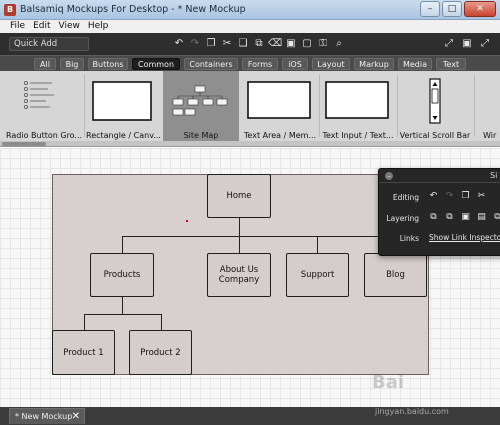  What do you see at coordinates (10, 10) in the screenshot?
I see `app-icon: B` at bounding box center [10, 10].